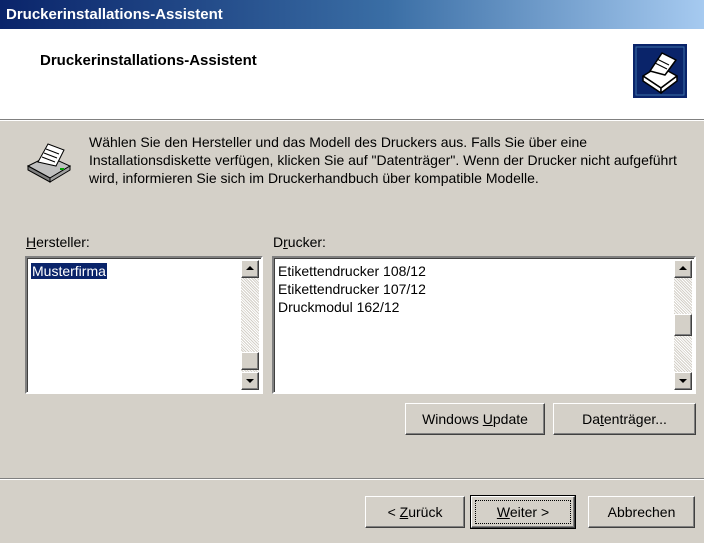 The height and width of the screenshot is (543, 704). Describe the element at coordinates (415, 512) in the screenshot. I see `back-button: < Zurück` at that location.